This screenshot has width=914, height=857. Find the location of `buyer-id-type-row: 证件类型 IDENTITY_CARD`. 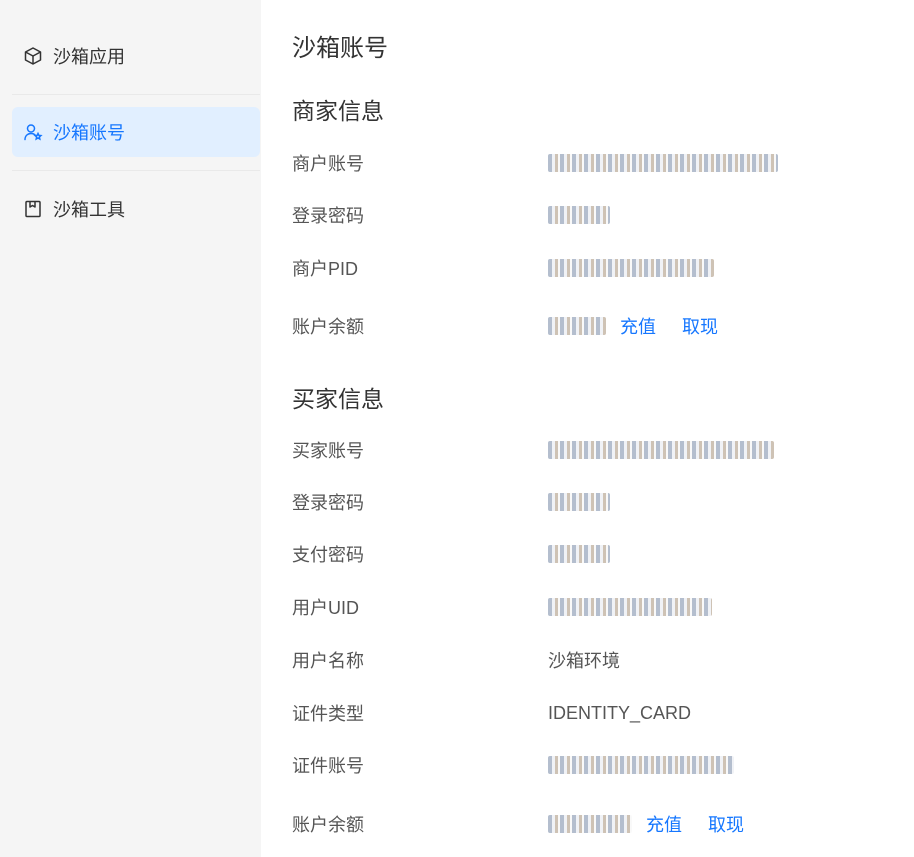

buyer-id-type-row: 证件类型 IDENTITY_CARD is located at coordinates (592, 713).